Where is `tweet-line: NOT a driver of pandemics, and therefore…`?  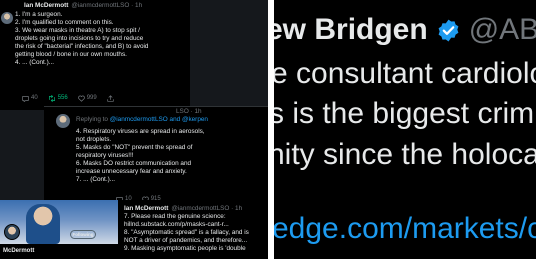 tweet-line: NOT a driver of pandemics, and therefore… is located at coordinates (186, 240).